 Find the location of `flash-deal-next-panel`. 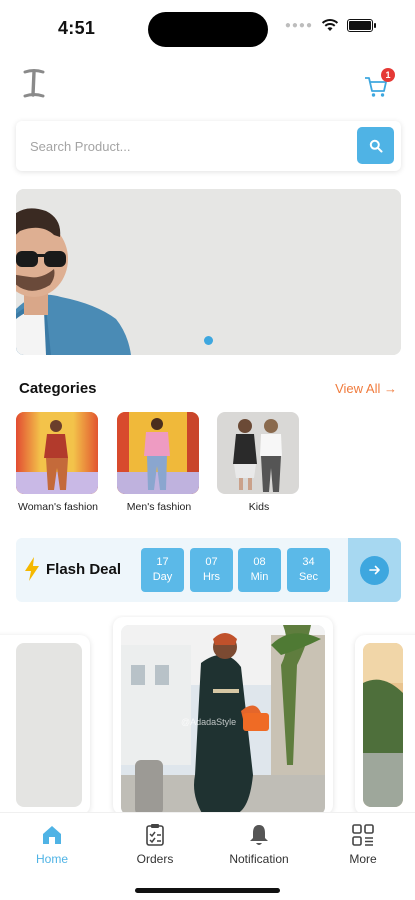

flash-deal-next-panel is located at coordinates (374, 570).